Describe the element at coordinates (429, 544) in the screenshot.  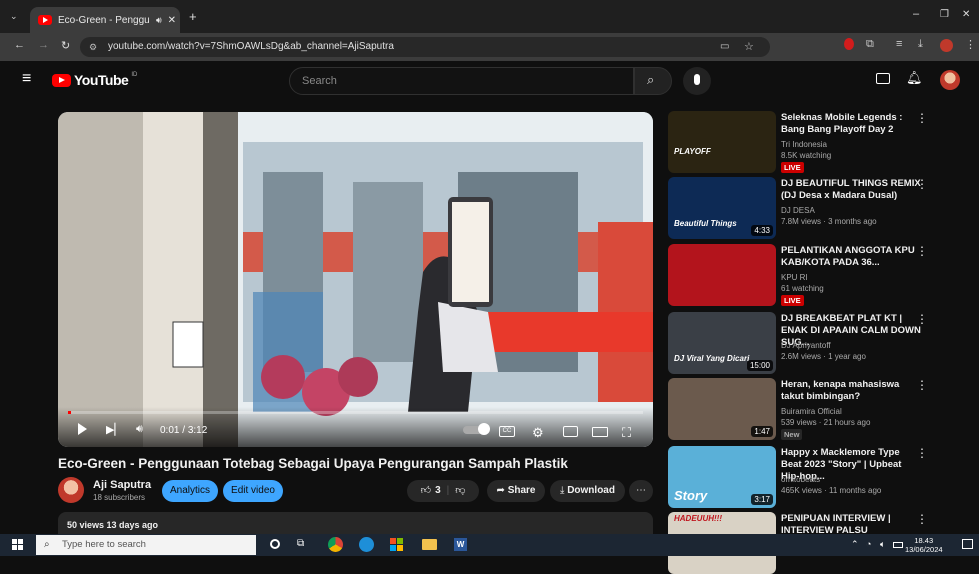
I see `file-explorer-taskbar-icon` at that location.